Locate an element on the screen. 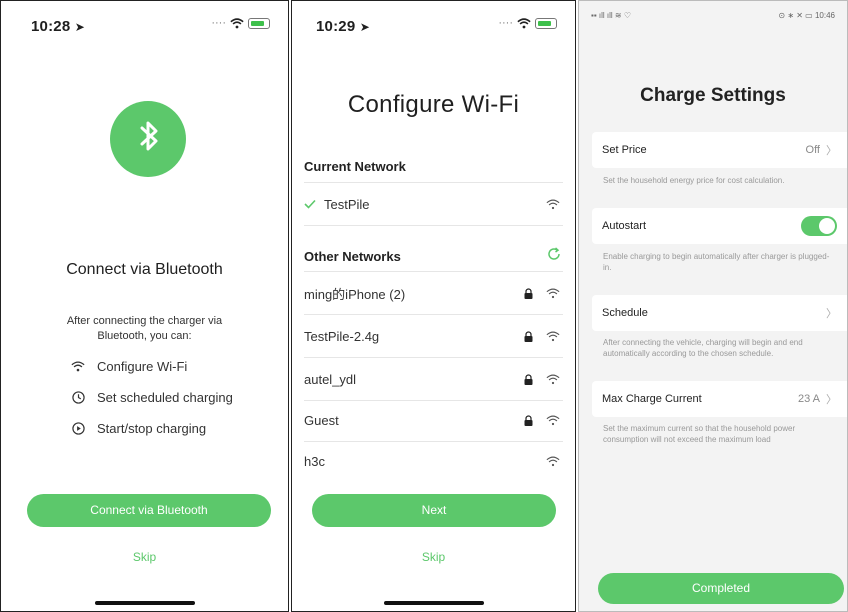 This screenshot has width=848, height=612. current-network-header: Current Network is located at coordinates (355, 166).